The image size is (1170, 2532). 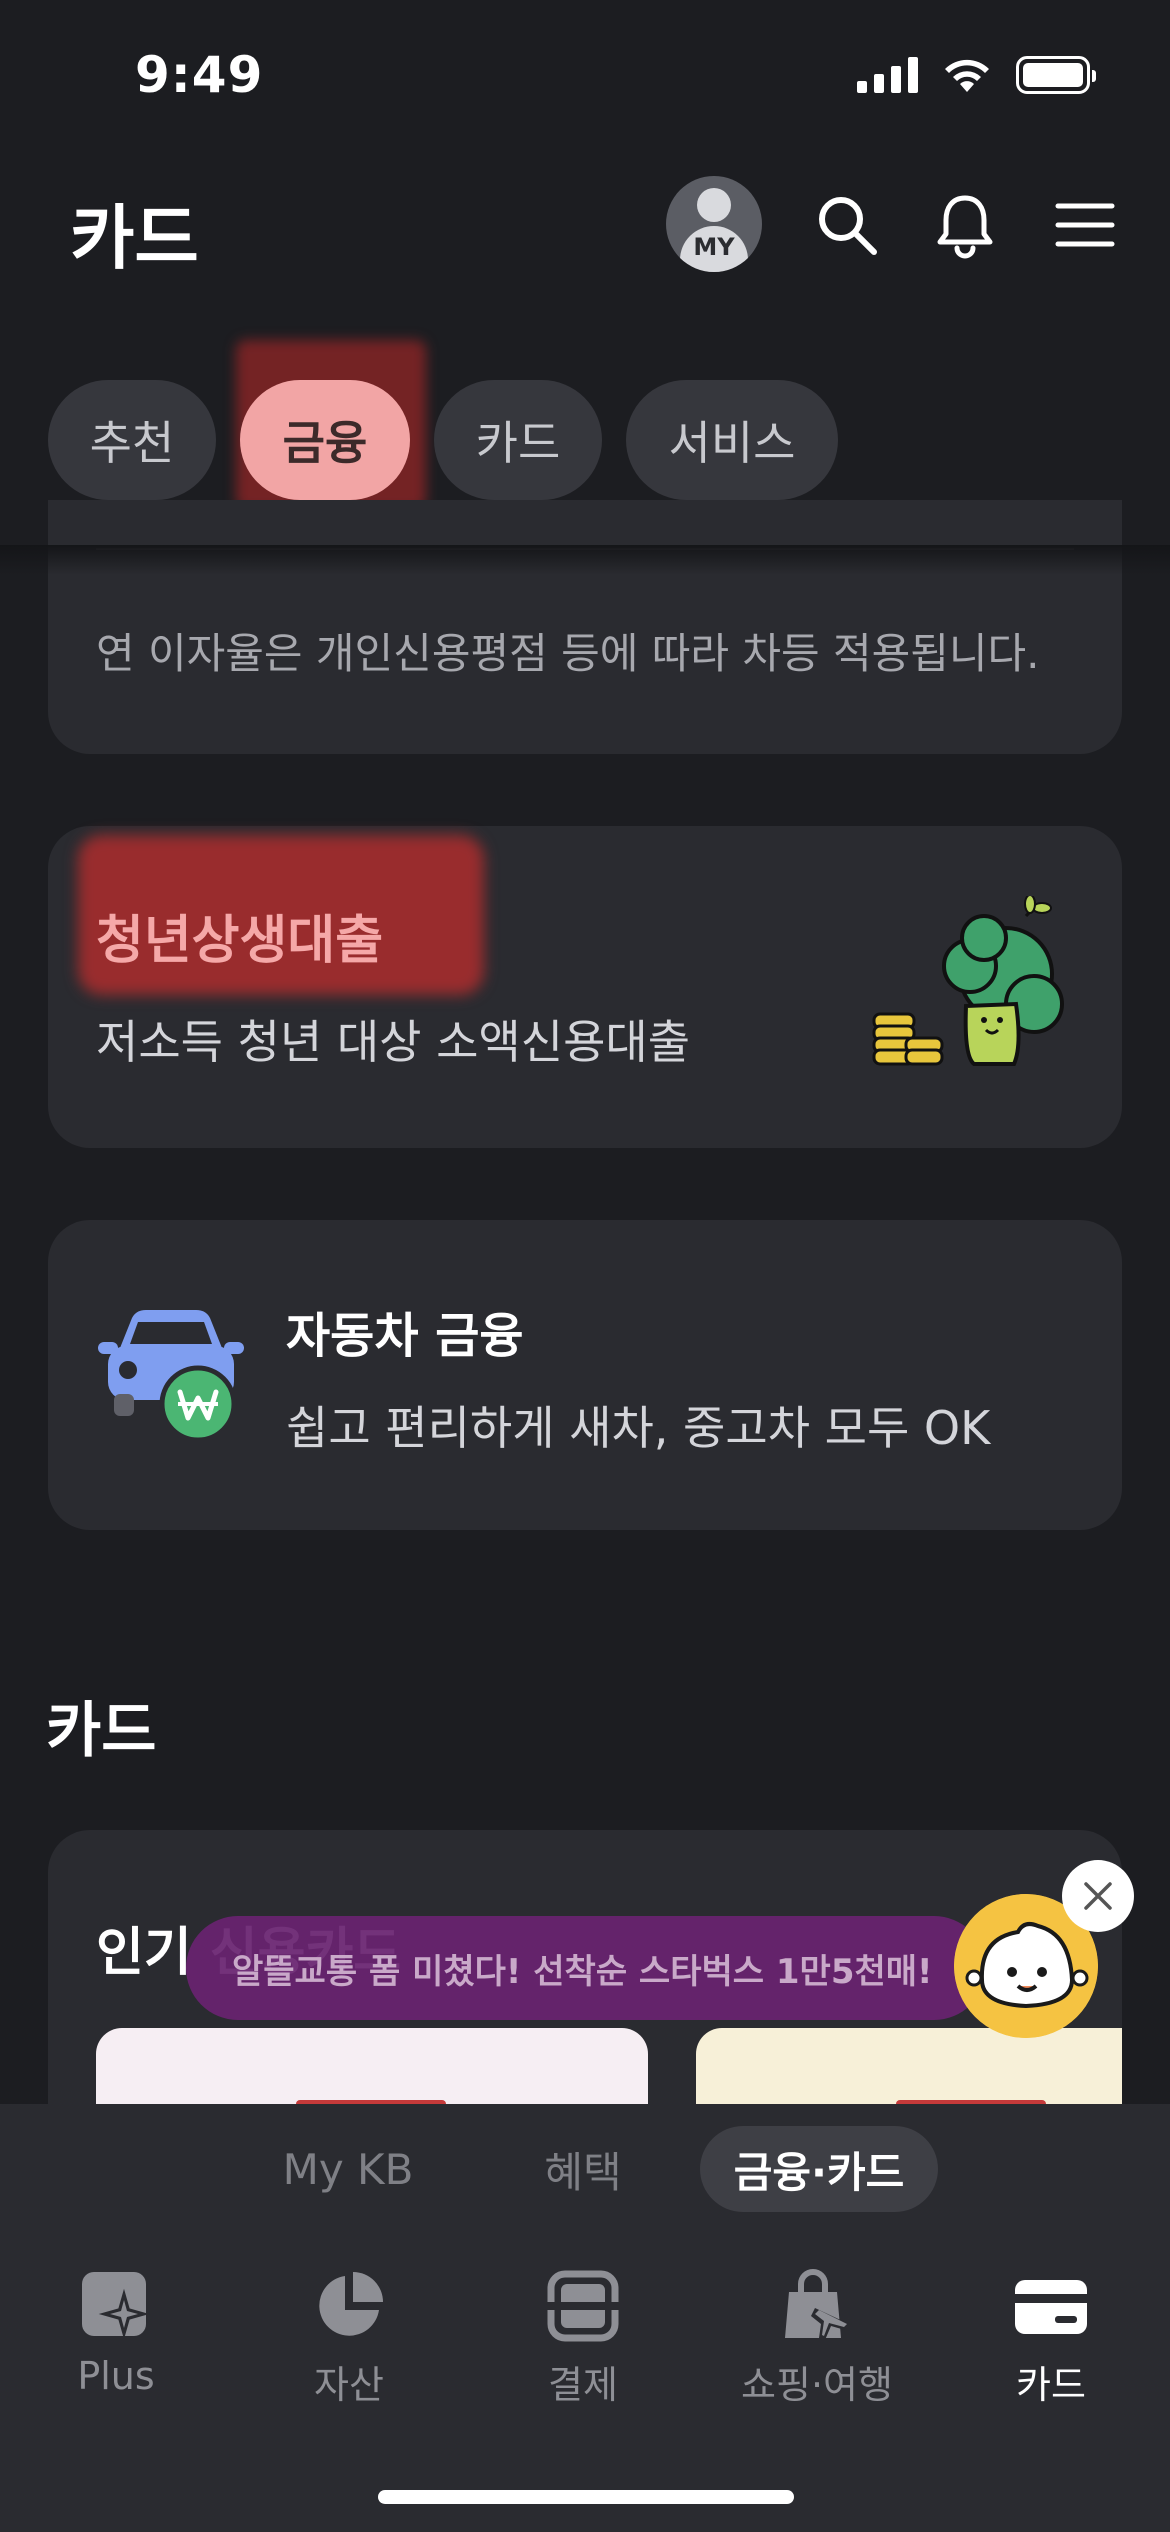 What do you see at coordinates (199, 75) in the screenshot?
I see `status-time: 9:49` at bounding box center [199, 75].